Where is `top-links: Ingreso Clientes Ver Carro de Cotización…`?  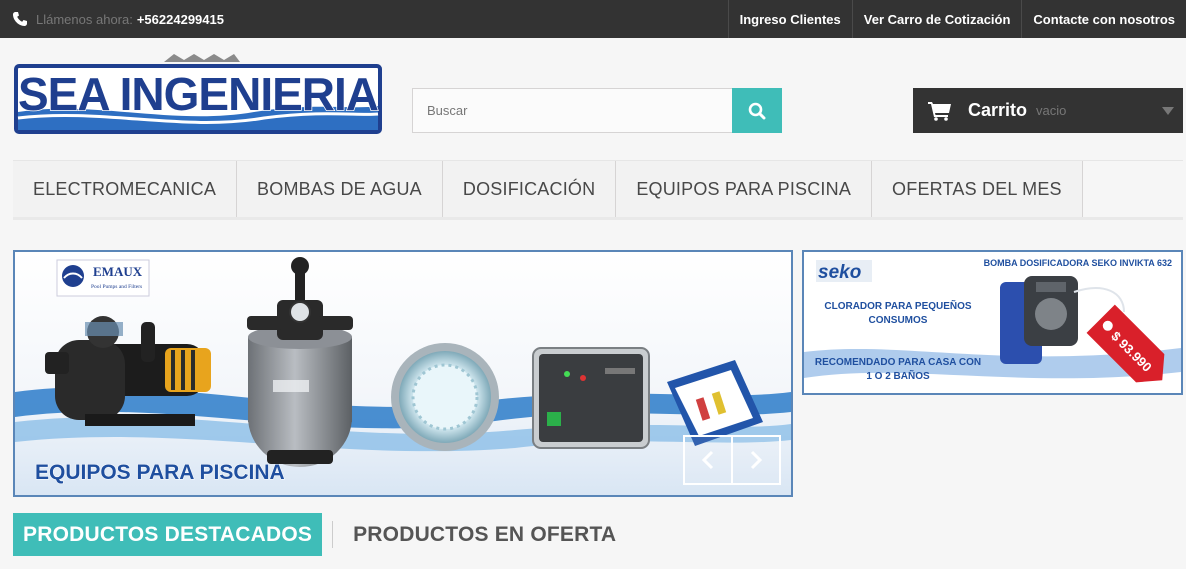 top-links: Ingreso Clientes Ver Carro de Cotización… is located at coordinates (956, 19).